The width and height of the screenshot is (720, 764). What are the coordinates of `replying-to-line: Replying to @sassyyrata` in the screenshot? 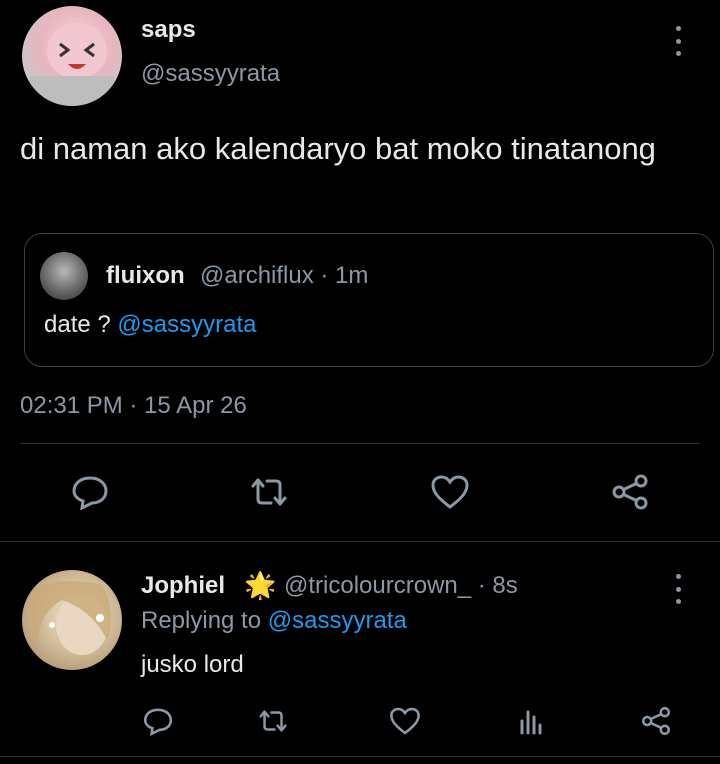 It's located at (274, 621).